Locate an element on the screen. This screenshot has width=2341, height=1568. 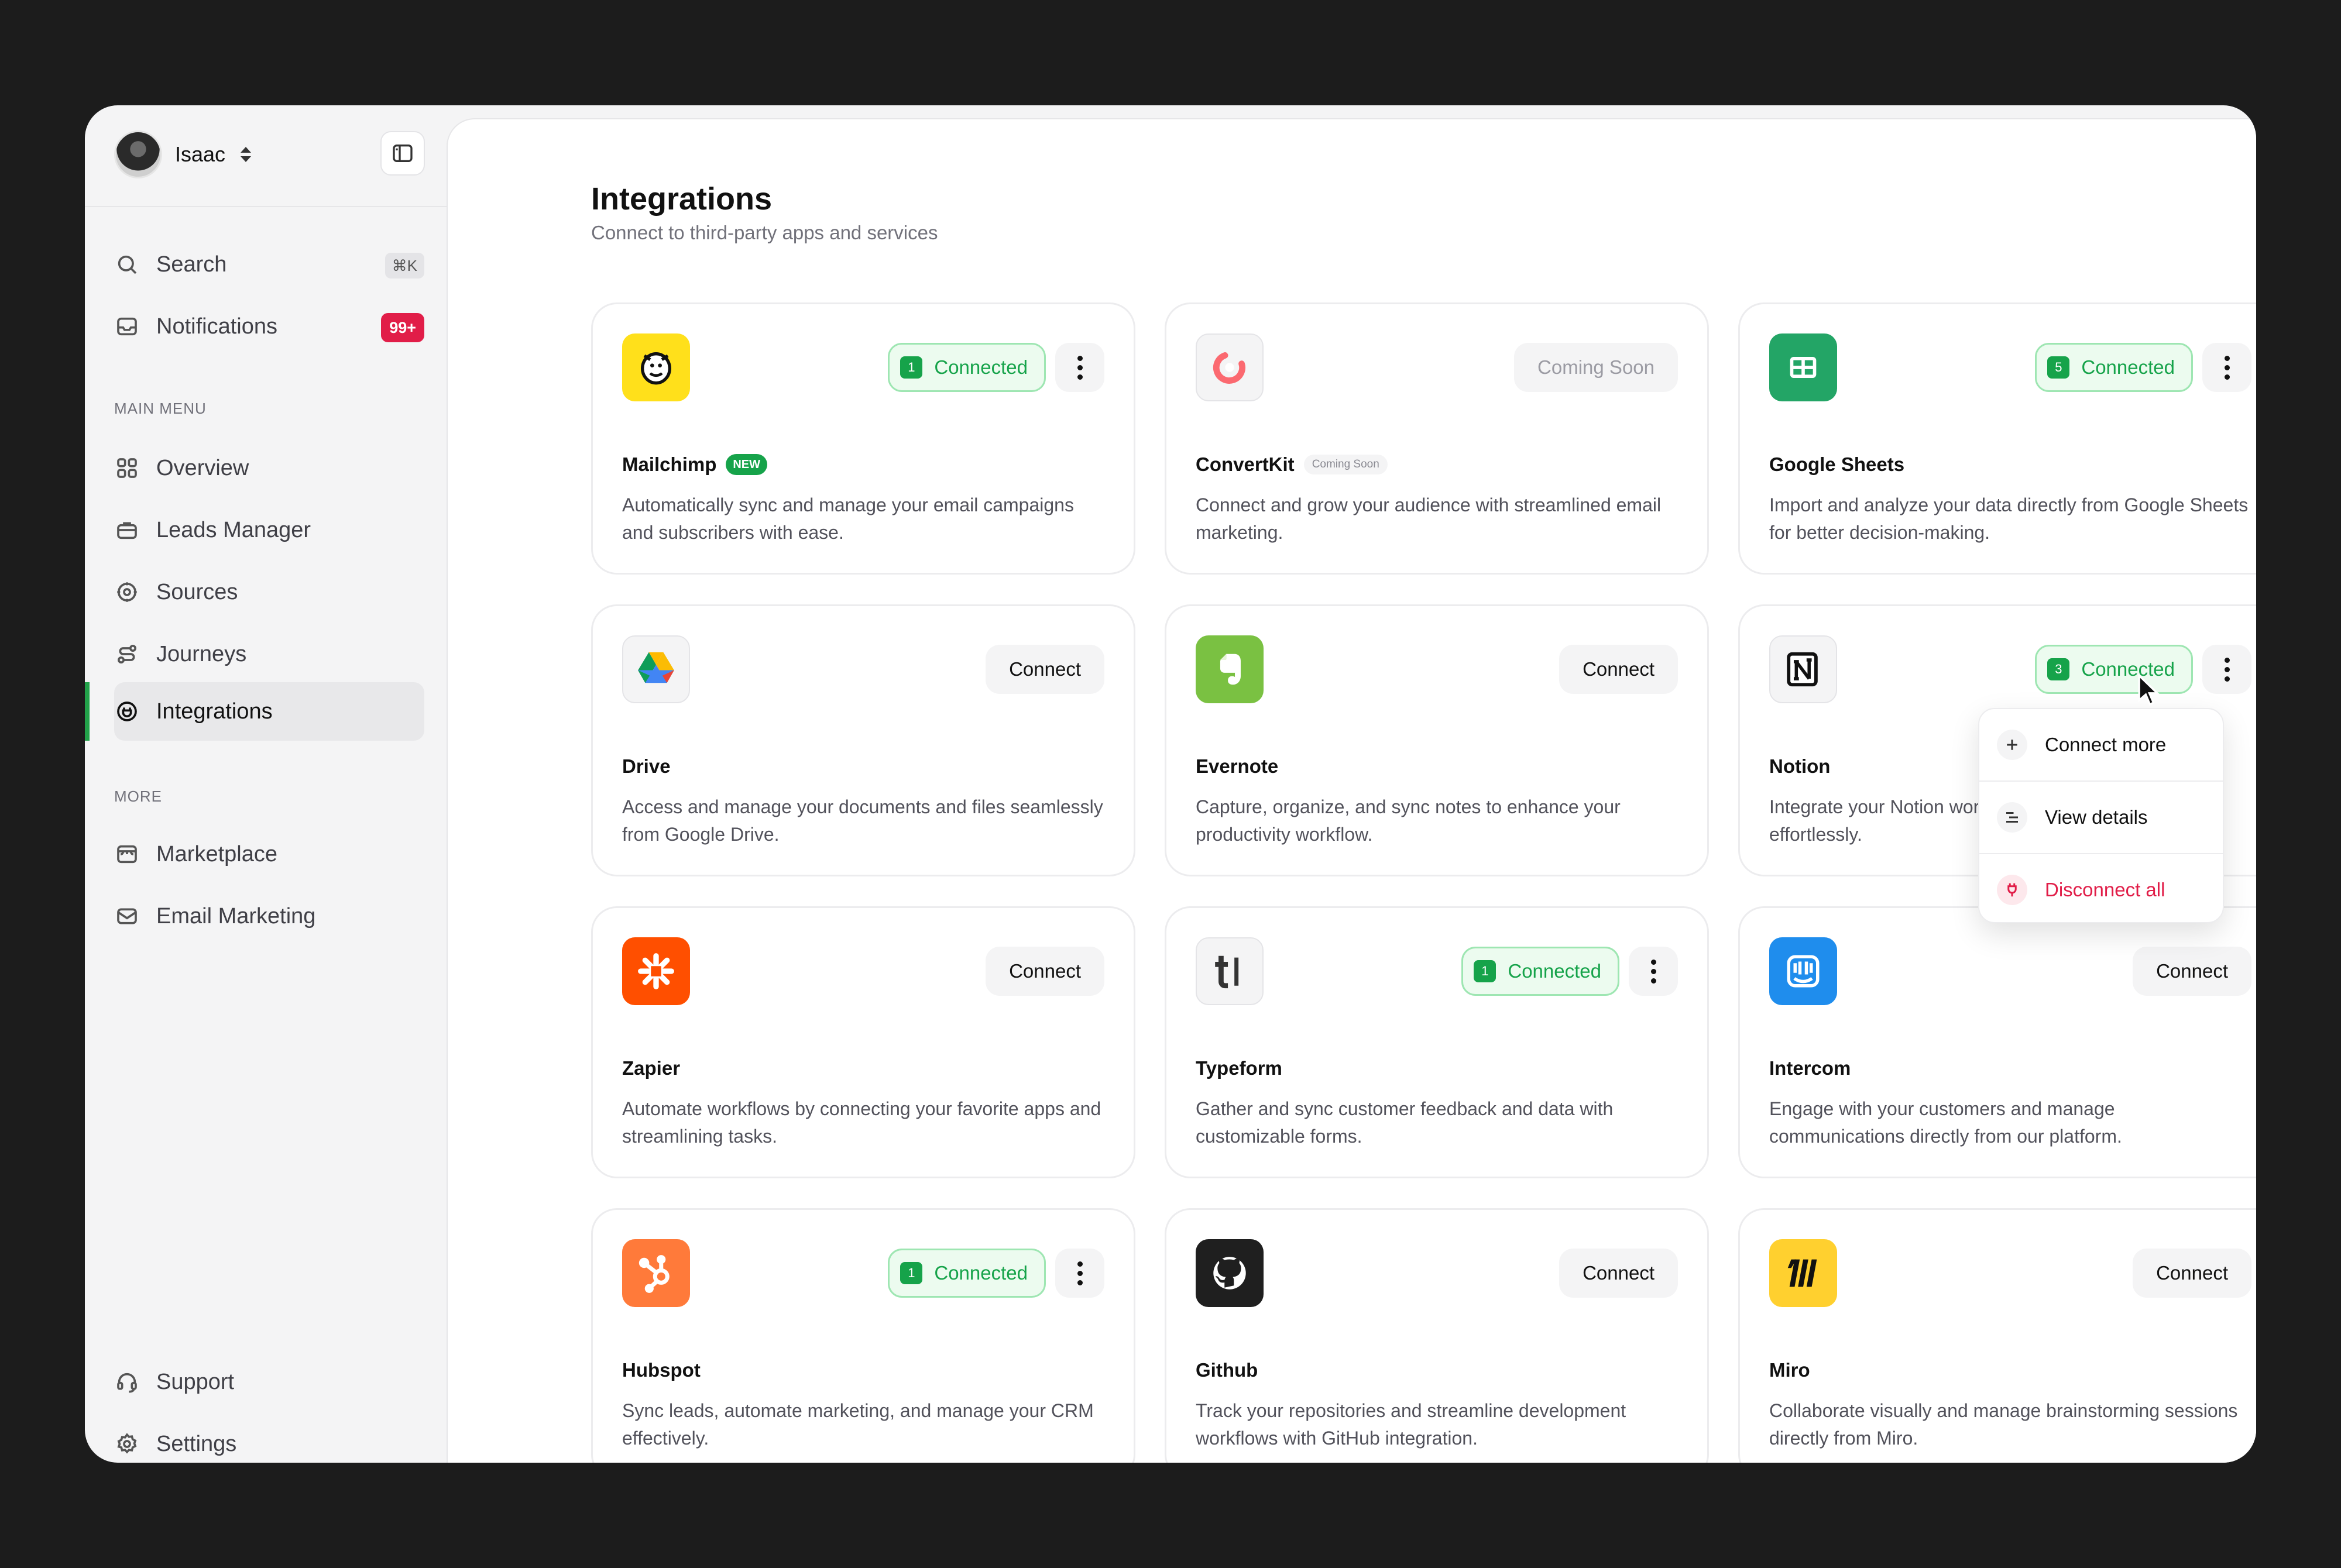
google-drive-icon is located at coordinates (656, 669).